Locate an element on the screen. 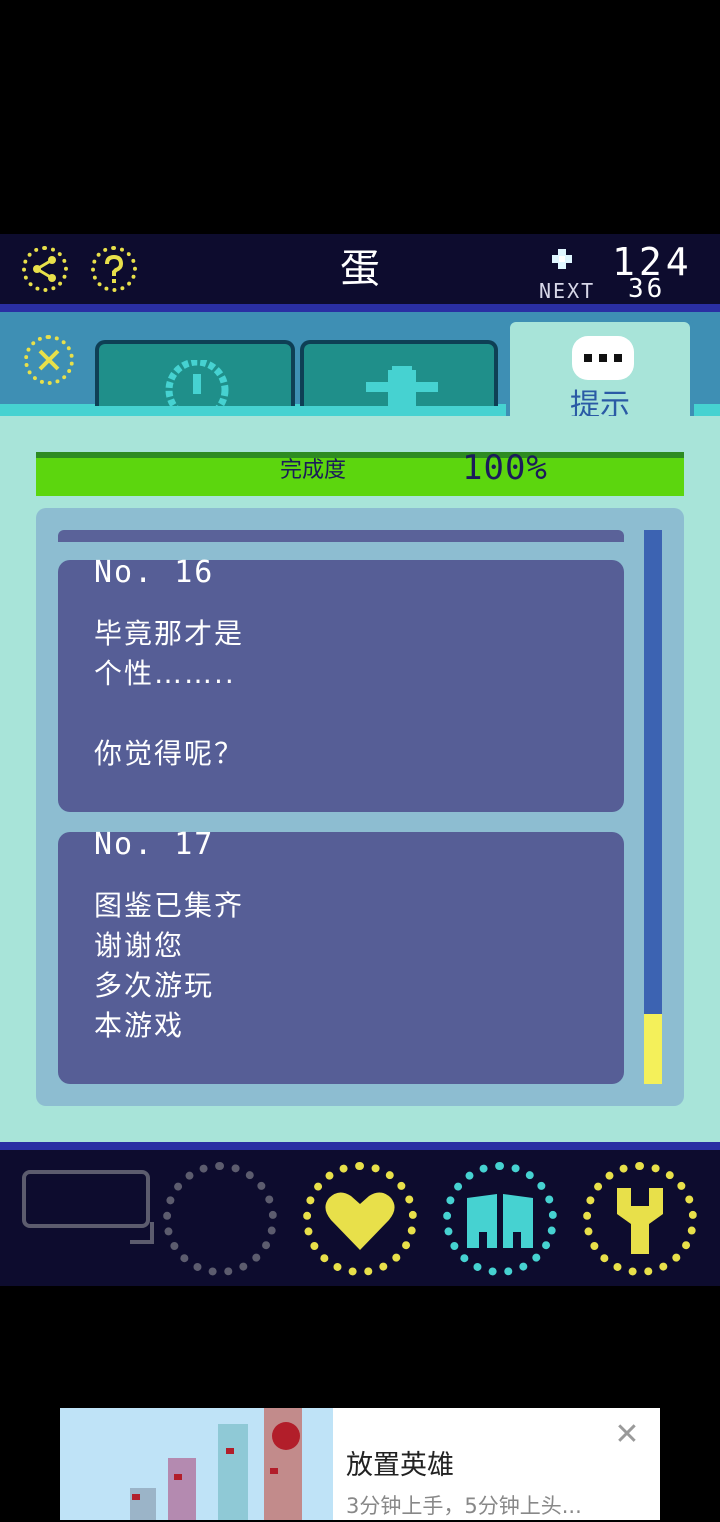 The width and height of the screenshot is (720, 1522). hint-text: 图鉴已集齐 谢谢您 多次游玩 本游戏 is located at coordinates (169, 965).